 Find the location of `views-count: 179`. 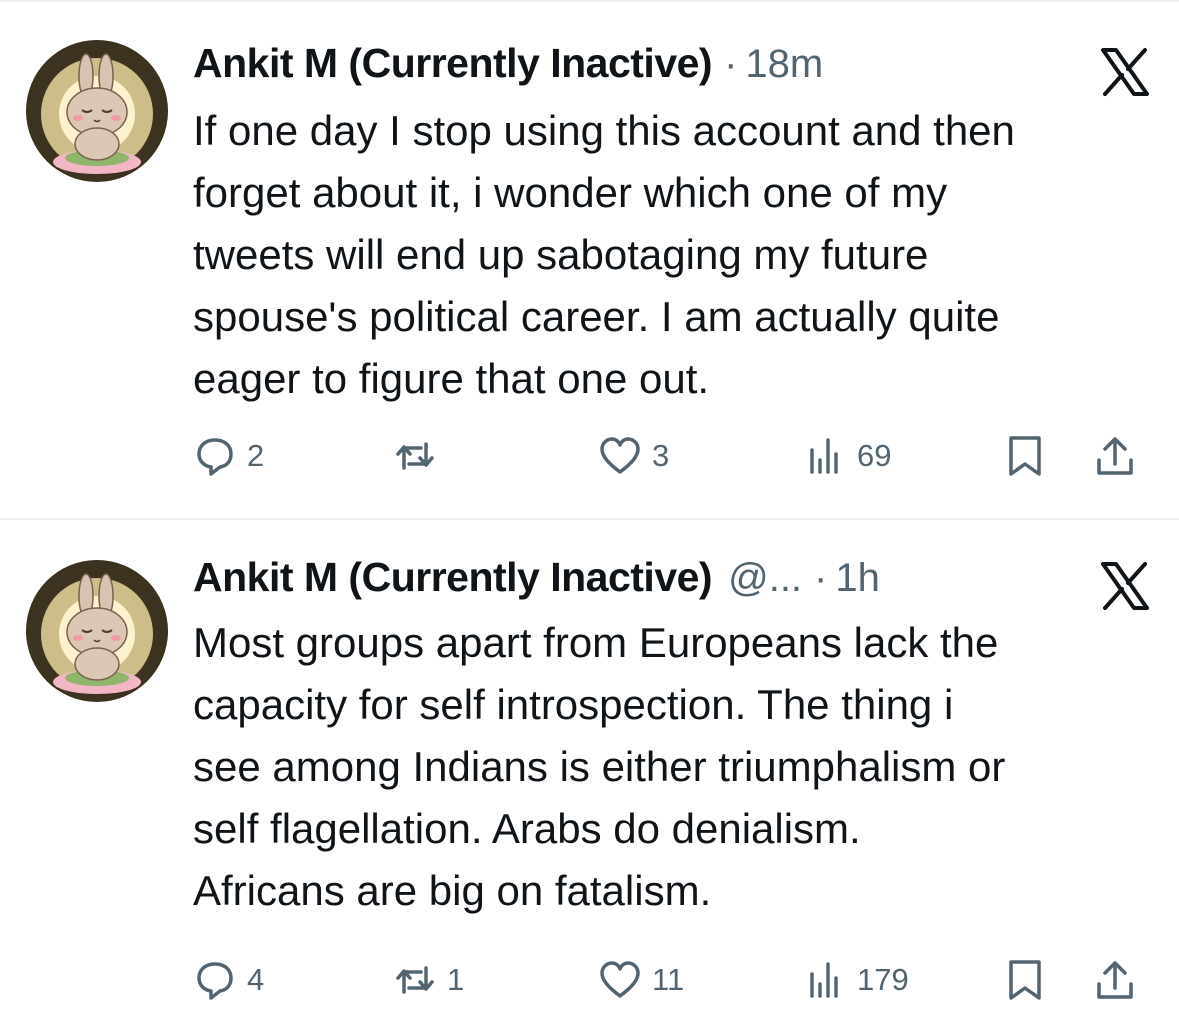

views-count: 179 is located at coordinates (883, 979).